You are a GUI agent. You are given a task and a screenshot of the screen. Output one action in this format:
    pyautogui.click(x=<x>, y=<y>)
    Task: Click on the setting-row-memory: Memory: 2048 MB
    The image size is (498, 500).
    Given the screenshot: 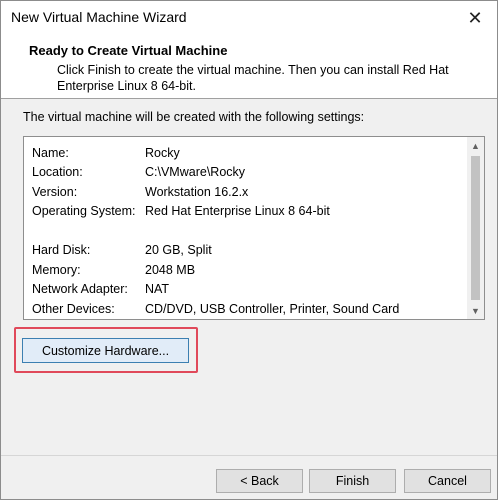 What is the action you would take?
    pyautogui.click(x=245, y=270)
    